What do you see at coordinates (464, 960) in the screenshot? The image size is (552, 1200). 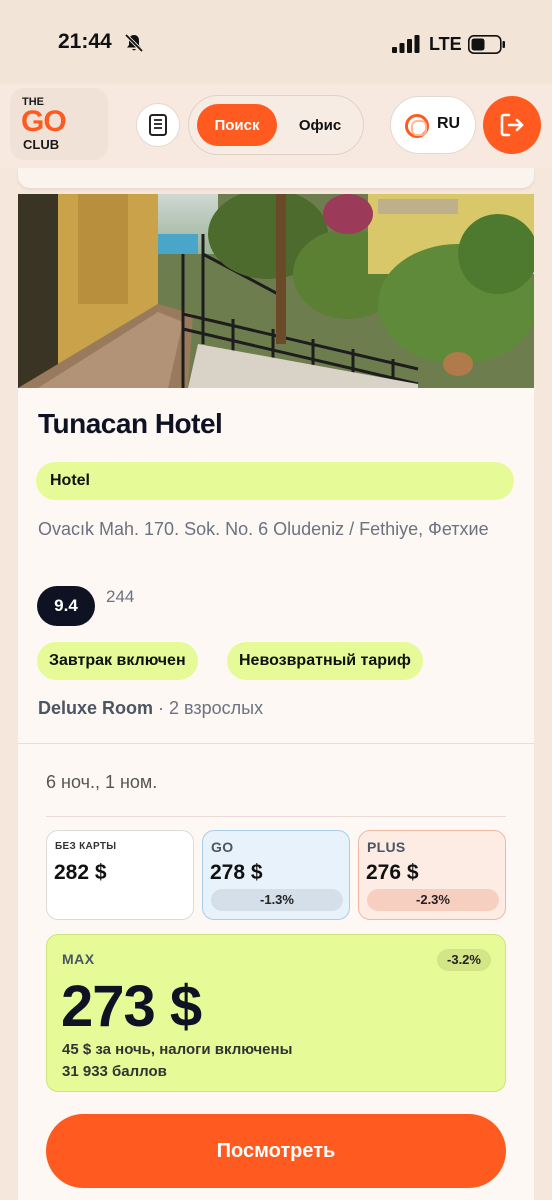 I see `discount-badge: -3.2%` at bounding box center [464, 960].